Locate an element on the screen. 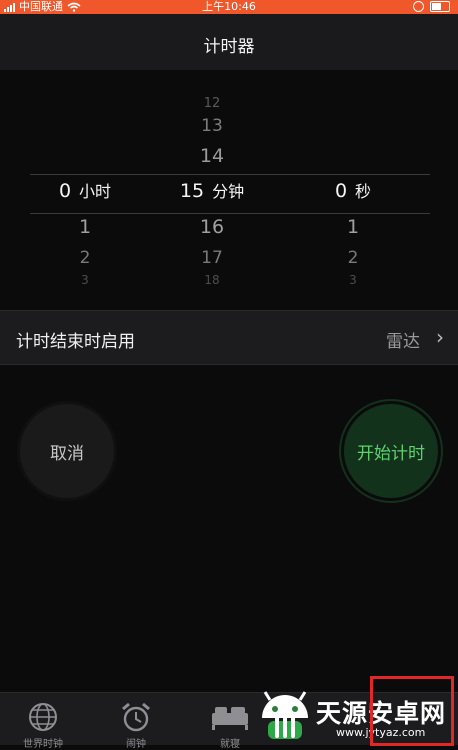 This screenshot has width=458, height=750. navigation-bar: 计时器 is located at coordinates (229, 42).